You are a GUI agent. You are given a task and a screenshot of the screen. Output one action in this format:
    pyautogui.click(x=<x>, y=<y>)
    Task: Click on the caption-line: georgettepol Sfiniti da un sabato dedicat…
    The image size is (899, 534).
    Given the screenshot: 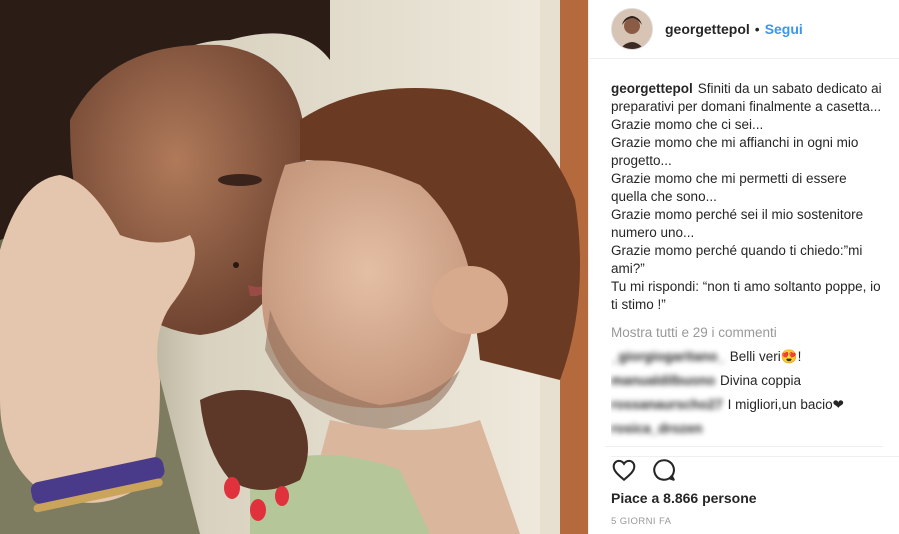 What is the action you would take?
    pyautogui.click(x=748, y=98)
    